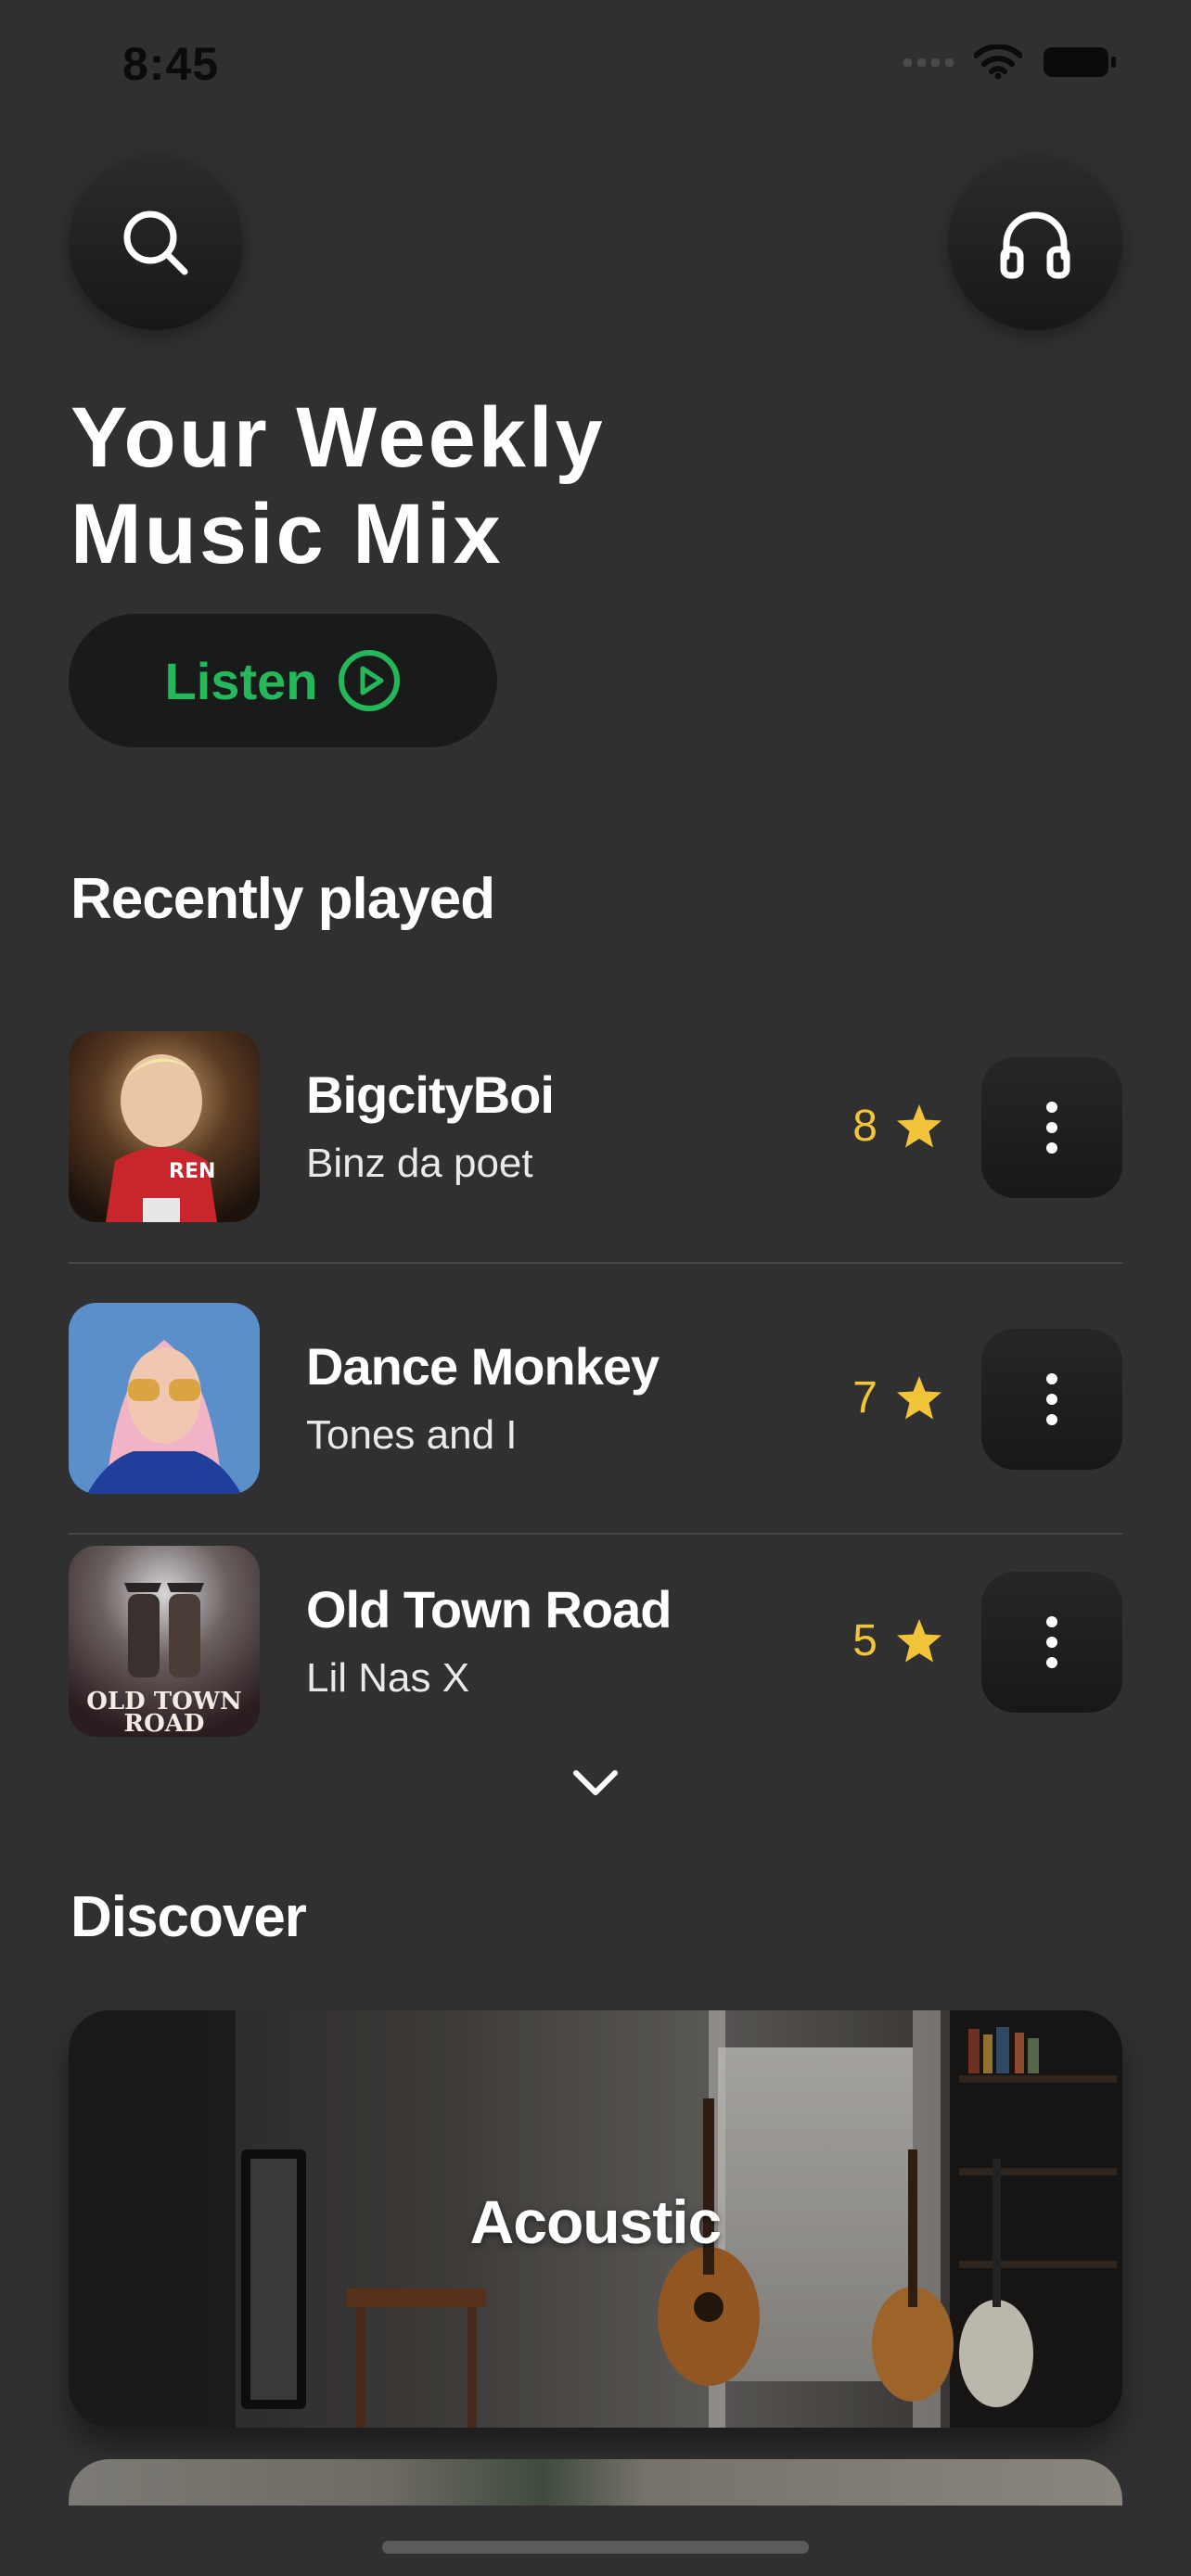  I want to click on recently-played-heading: Recently played, so click(283, 899).